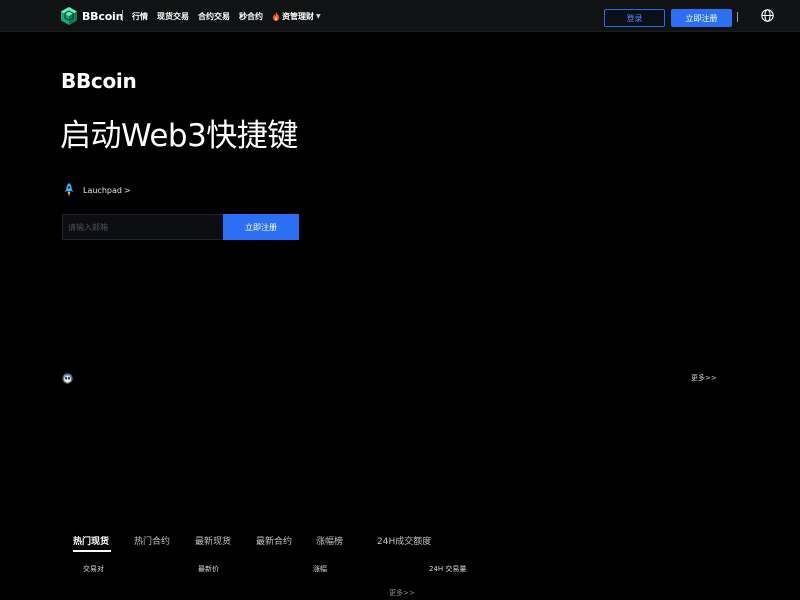  Describe the element at coordinates (69, 16) in the screenshot. I see `logo-cube-icon` at that location.